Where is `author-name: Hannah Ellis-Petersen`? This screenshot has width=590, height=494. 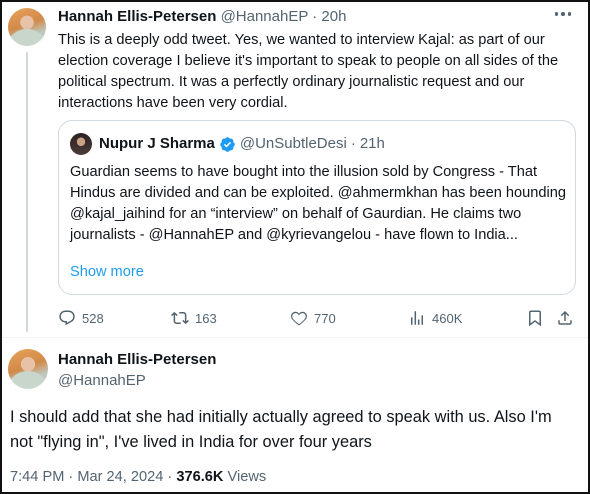 author-name: Hannah Ellis-Petersen is located at coordinates (137, 16).